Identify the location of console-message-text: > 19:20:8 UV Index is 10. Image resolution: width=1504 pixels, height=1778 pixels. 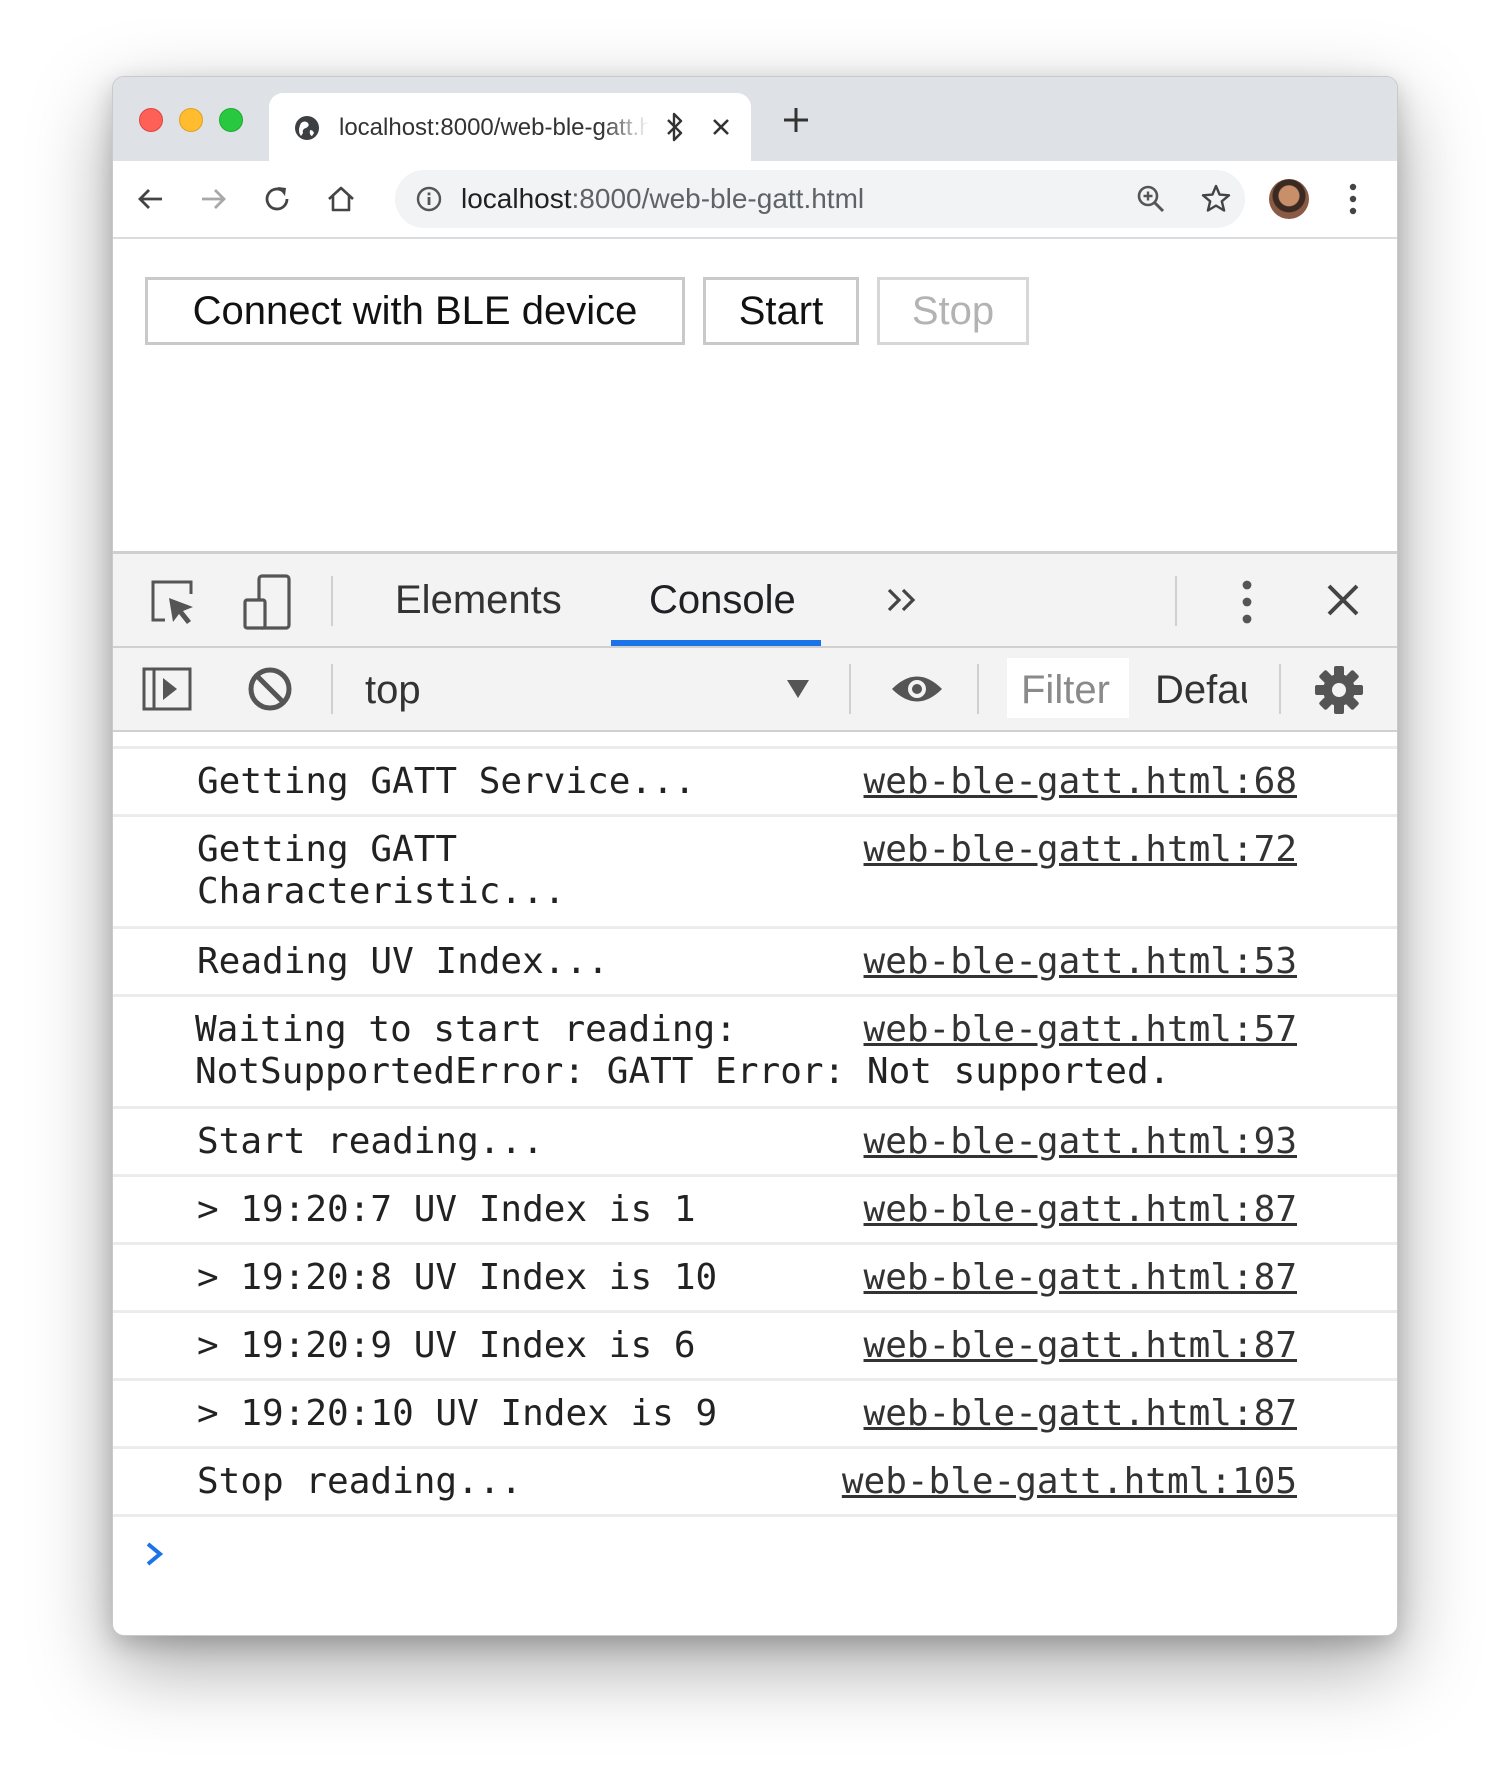
(457, 1277).